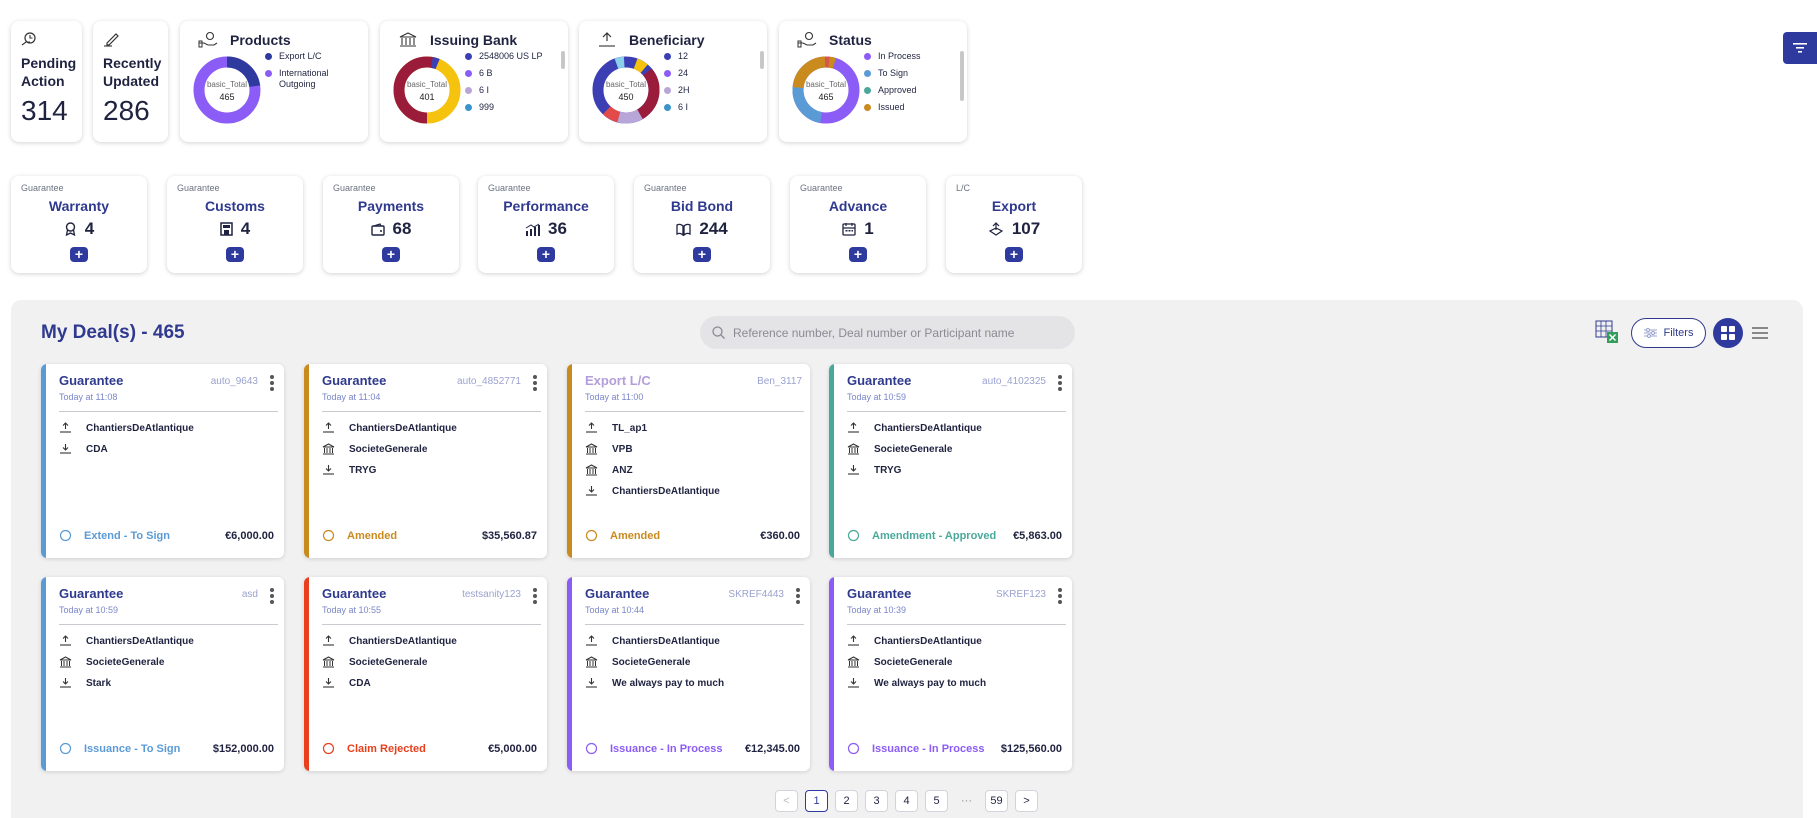 Image resolution: width=1817 pixels, height=818 pixels. What do you see at coordinates (996, 801) in the screenshot?
I see `page-button: 59` at bounding box center [996, 801].